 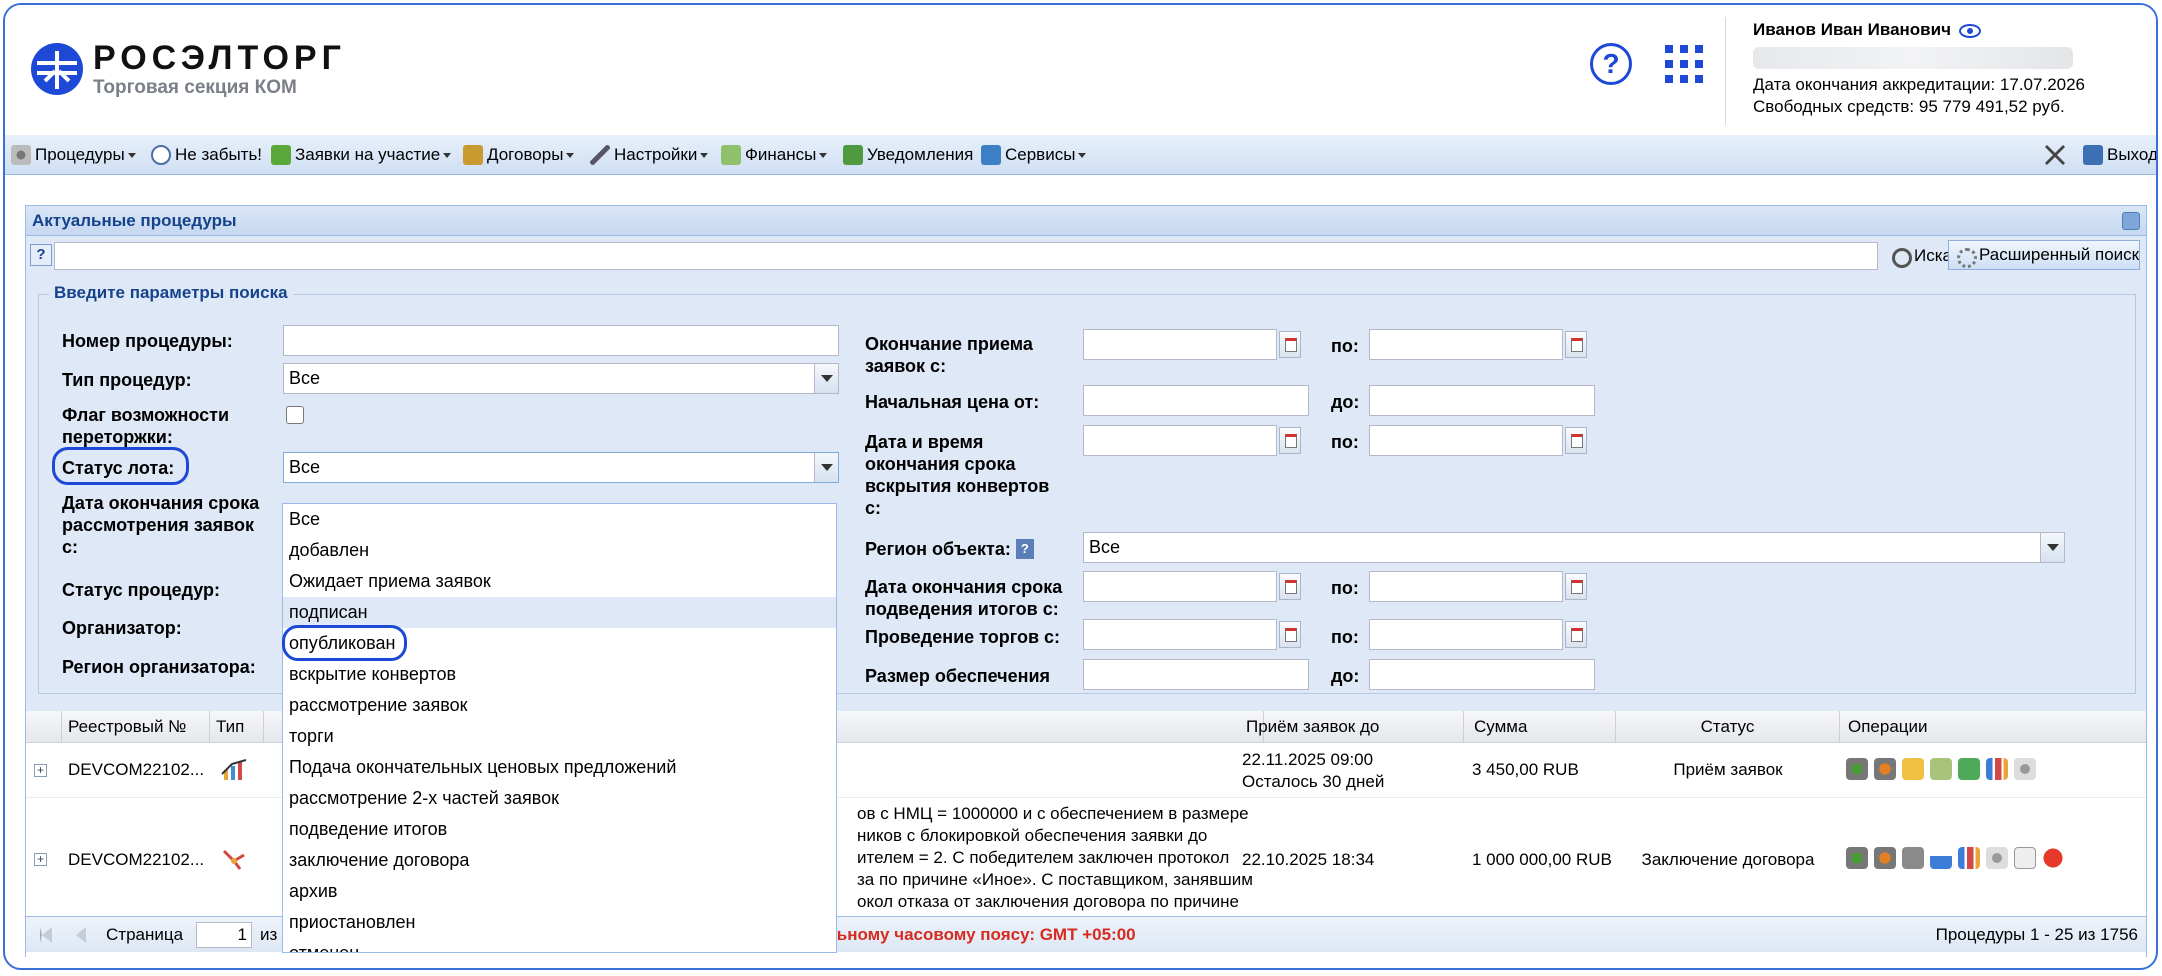 What do you see at coordinates (1466, 634) in the screenshot?
I see `trading-to-input` at bounding box center [1466, 634].